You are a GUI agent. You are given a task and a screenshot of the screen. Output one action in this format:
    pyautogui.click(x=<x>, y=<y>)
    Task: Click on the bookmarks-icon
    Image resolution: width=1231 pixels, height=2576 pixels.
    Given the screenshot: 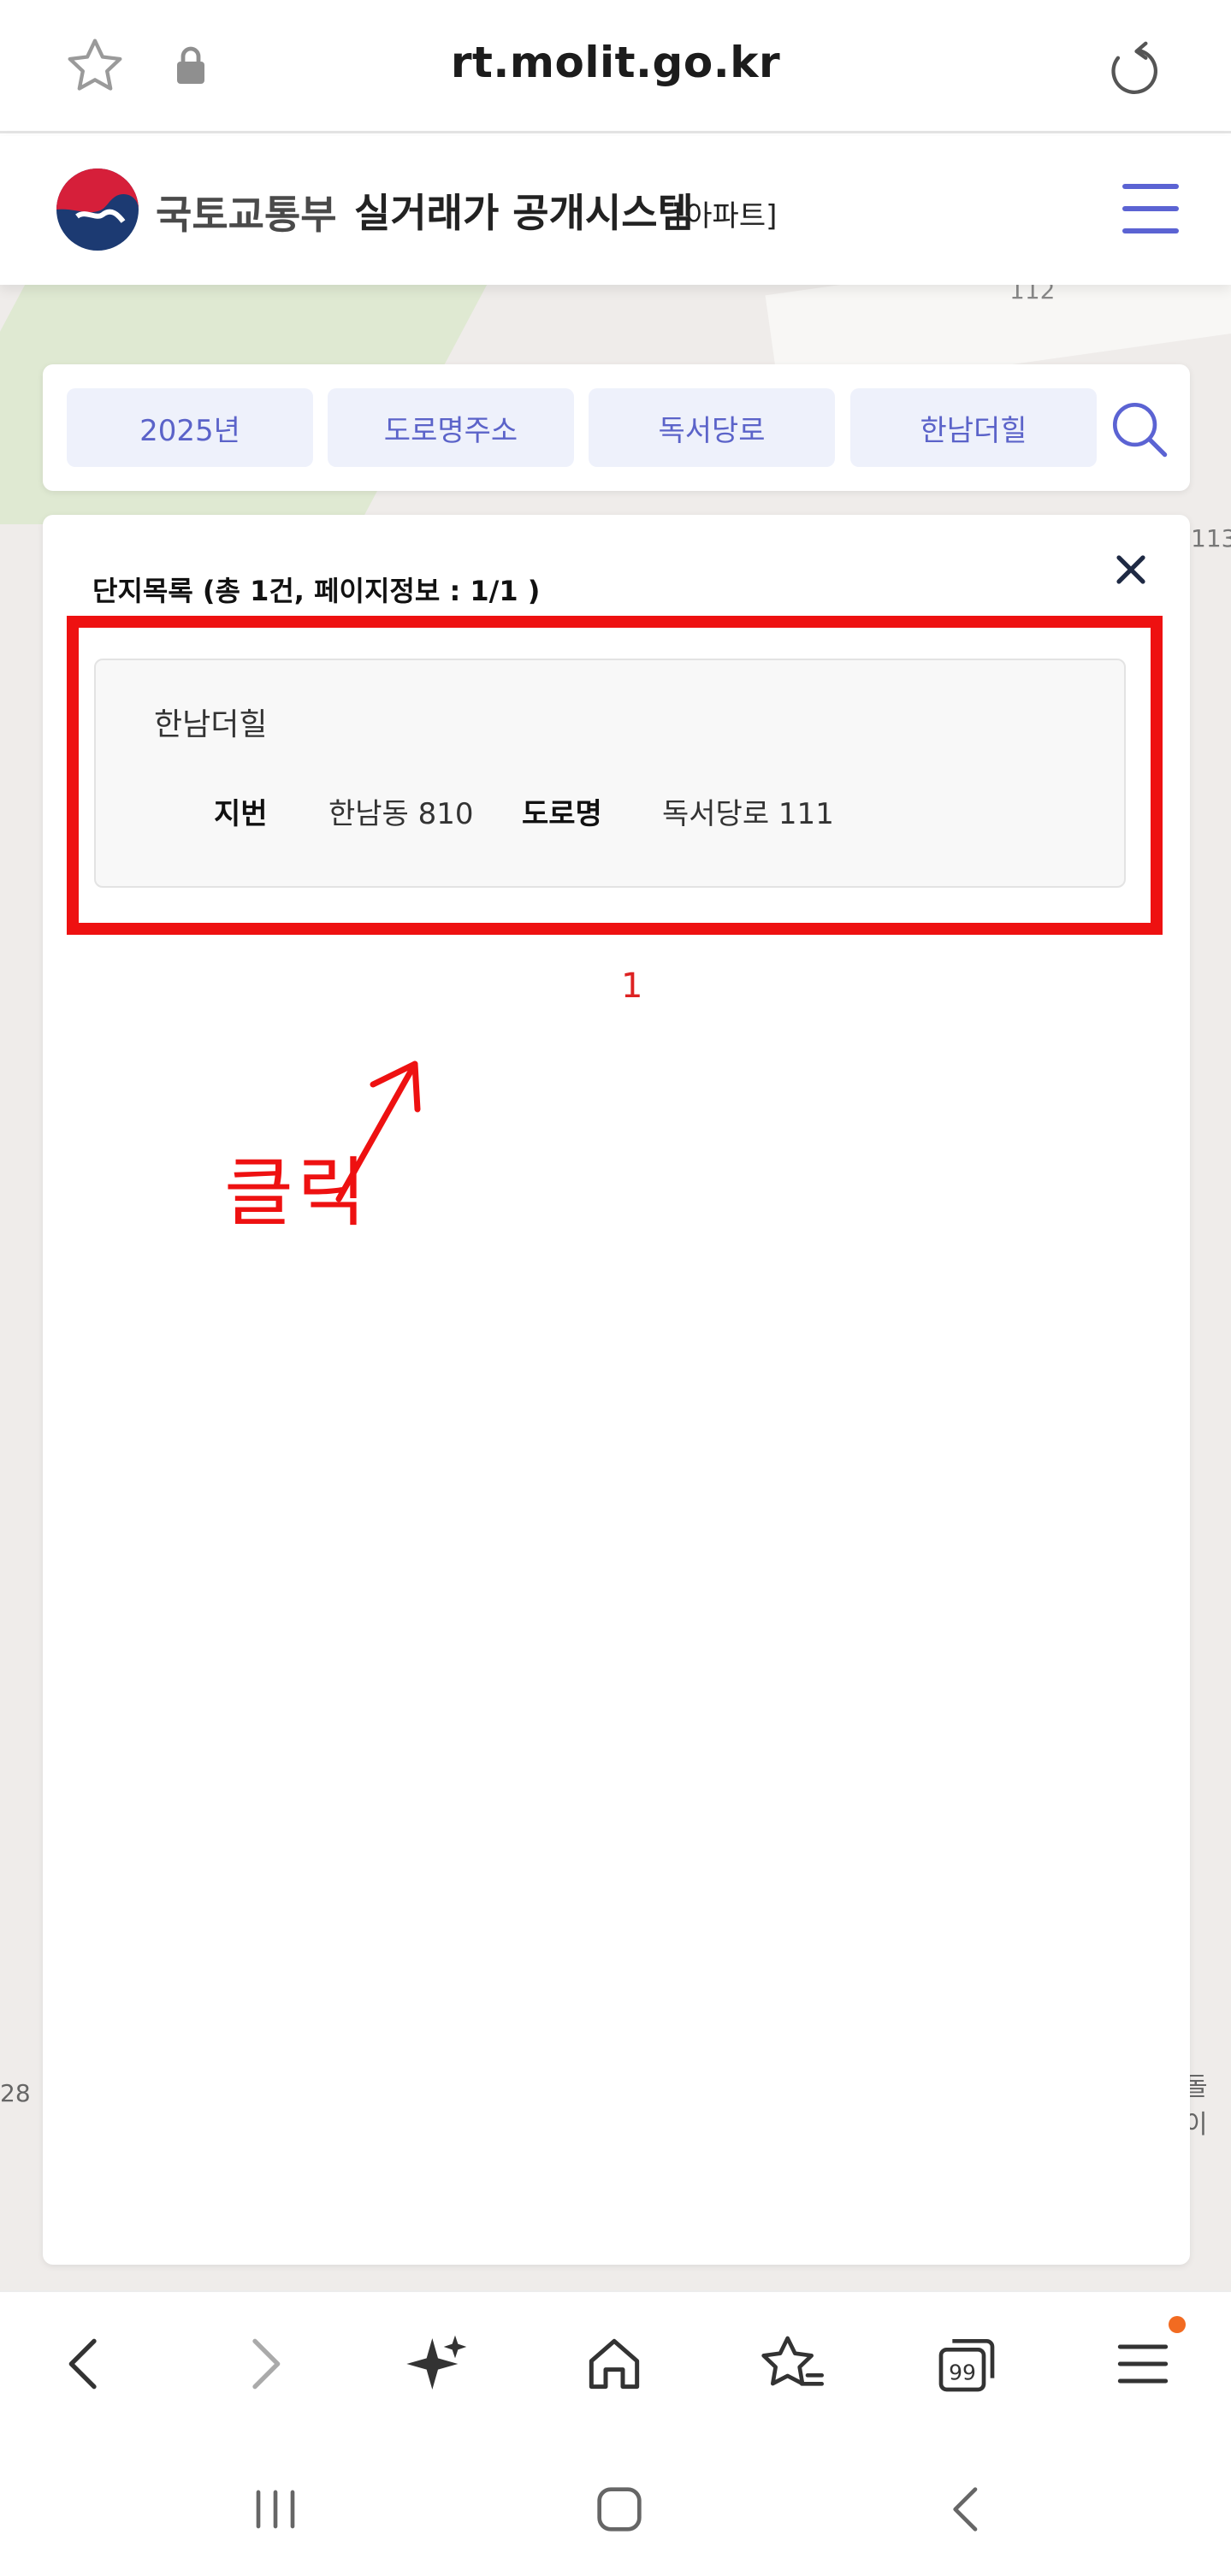 What is the action you would take?
    pyautogui.click(x=790, y=2364)
    